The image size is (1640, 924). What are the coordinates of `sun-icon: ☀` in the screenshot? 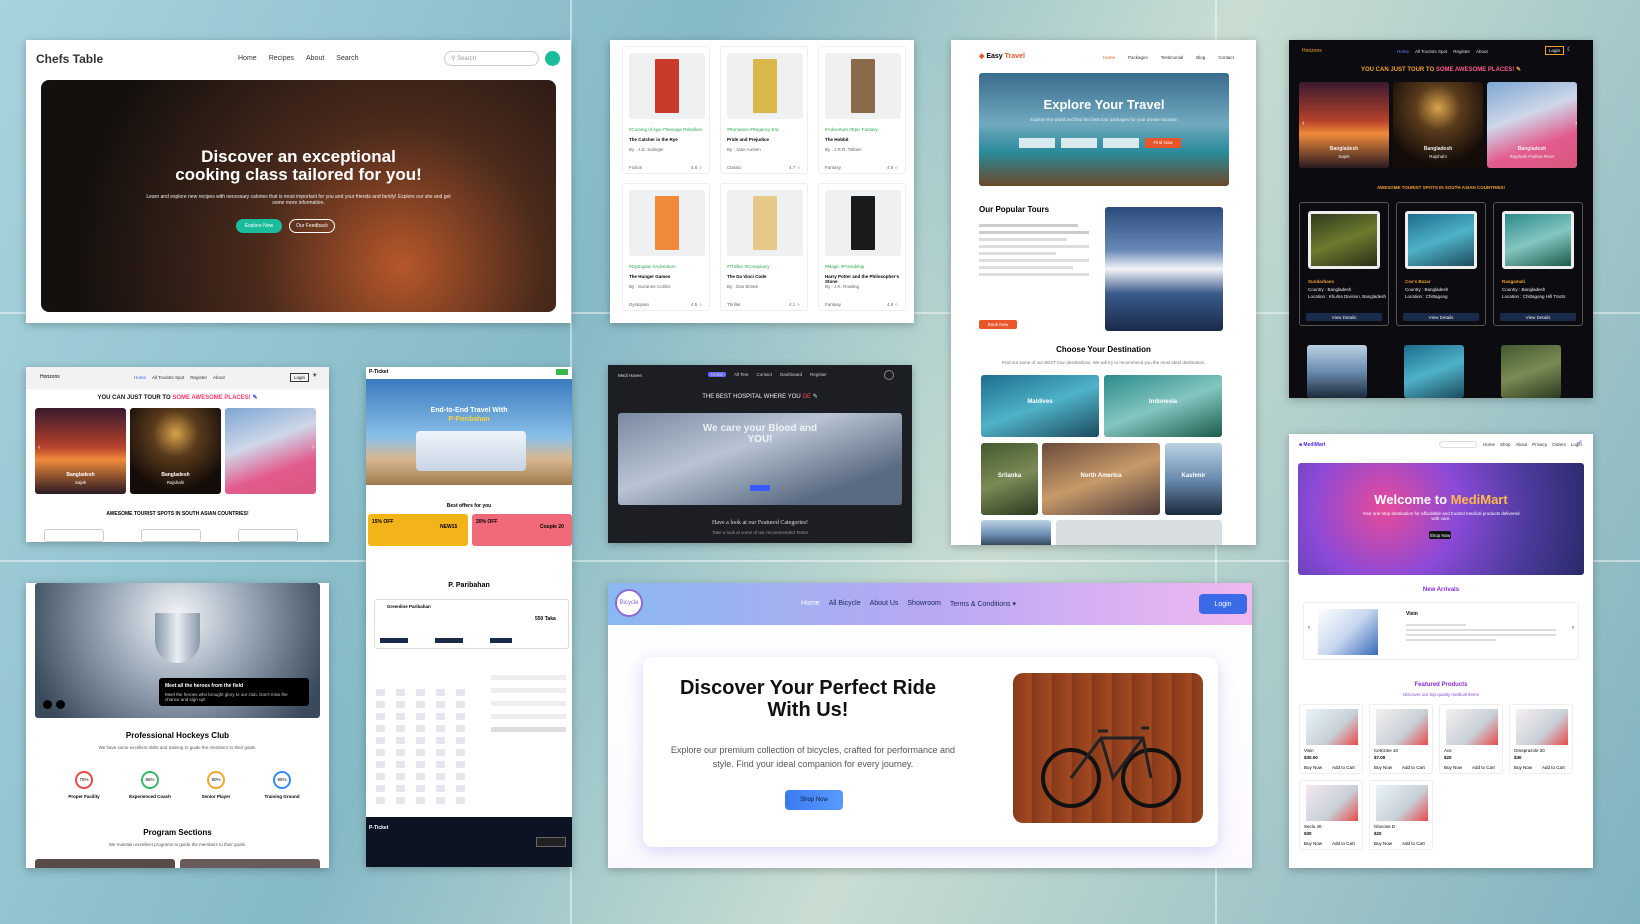 It's located at (314, 375).